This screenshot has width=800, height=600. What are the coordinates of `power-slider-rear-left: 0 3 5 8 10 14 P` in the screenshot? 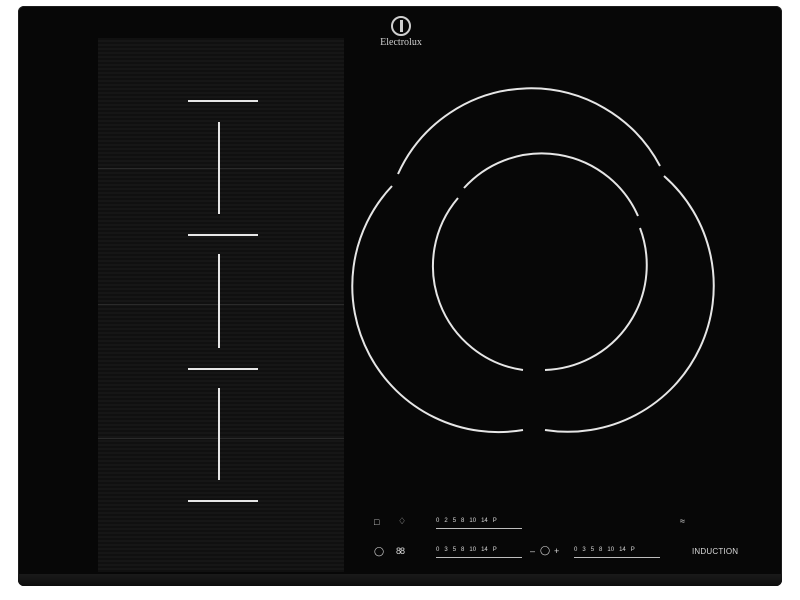 It's located at (469, 550).